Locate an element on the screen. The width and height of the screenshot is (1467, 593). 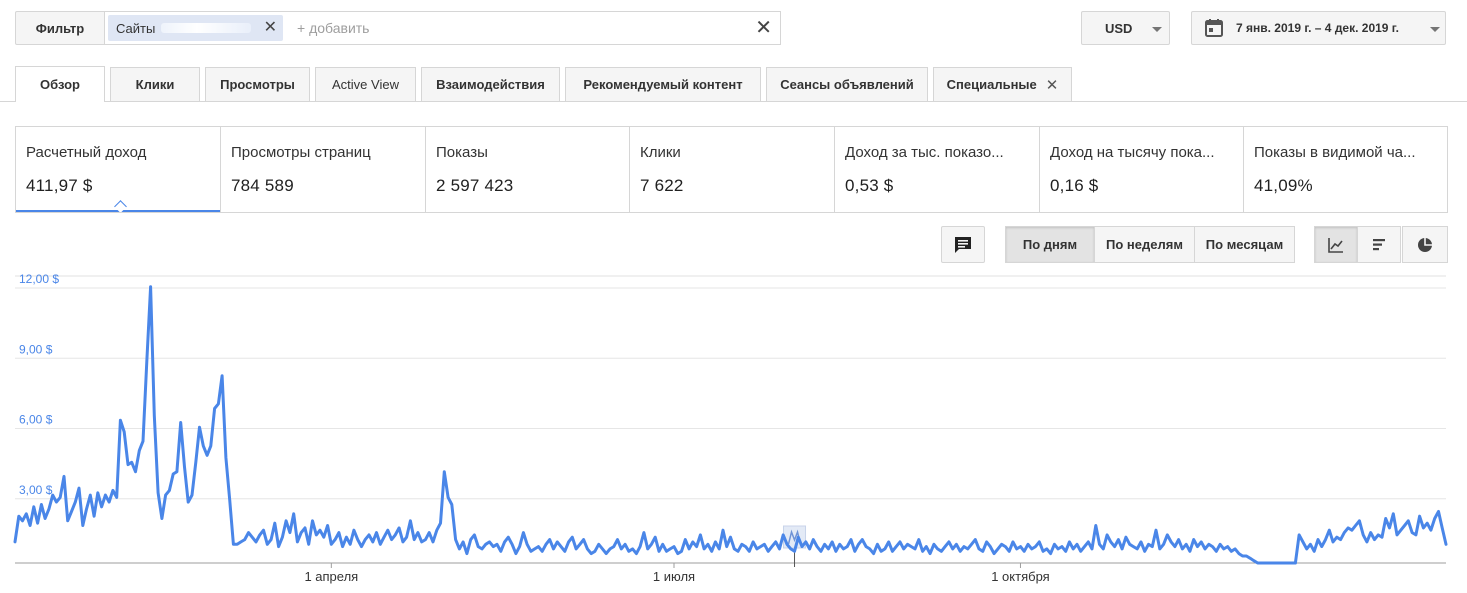
date-range-value: 7 янв. 2019 г. – 4 дек. 2019 г. is located at coordinates (1317, 28).